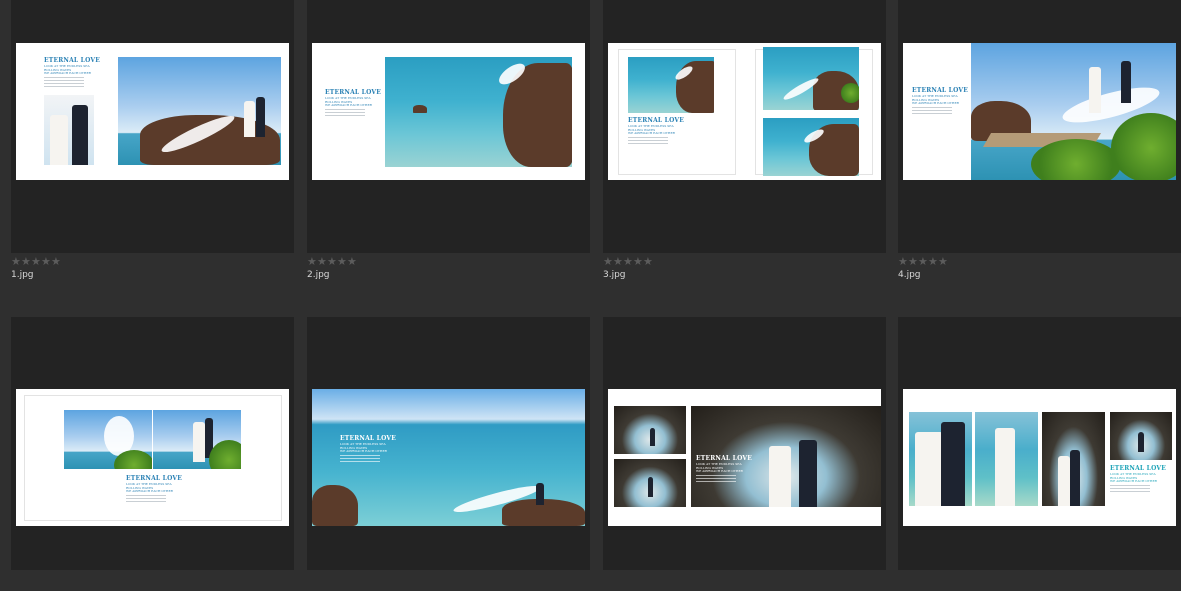 The image size is (1181, 591). Describe the element at coordinates (199, 111) in the screenshot. I see `photo-cliff-couple` at that location.